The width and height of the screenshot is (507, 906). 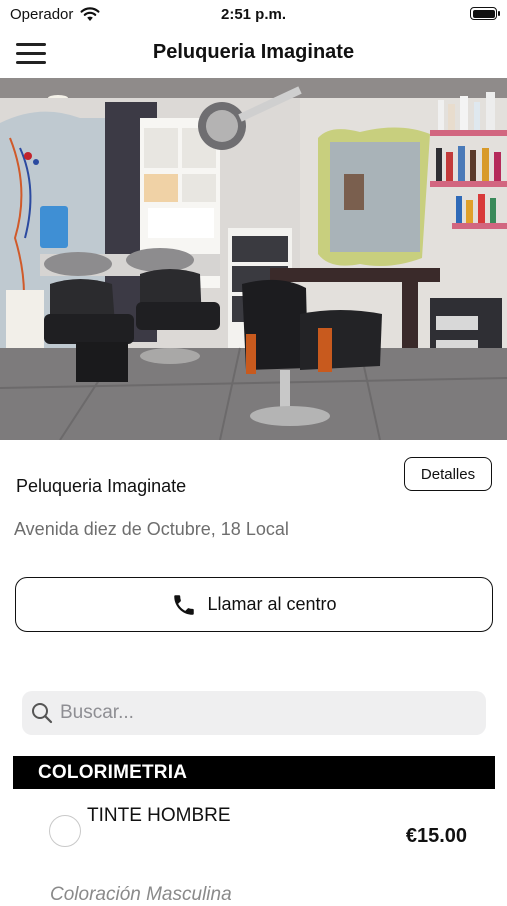 I want to click on salon-name: Peluqueria Imaginate, so click(x=101, y=486).